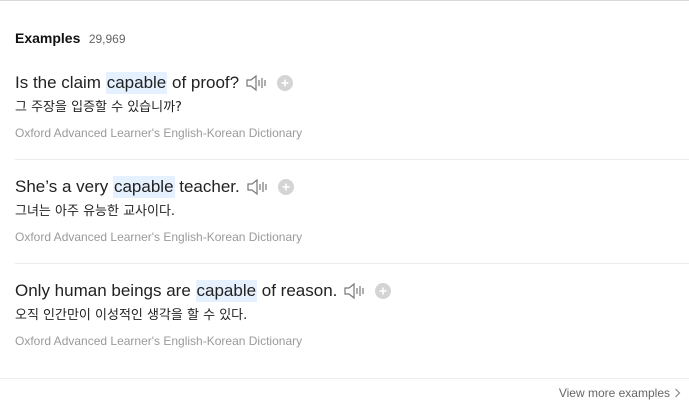  What do you see at coordinates (64, 186) in the screenshot?
I see `sentence-before: She’s a very` at bounding box center [64, 186].